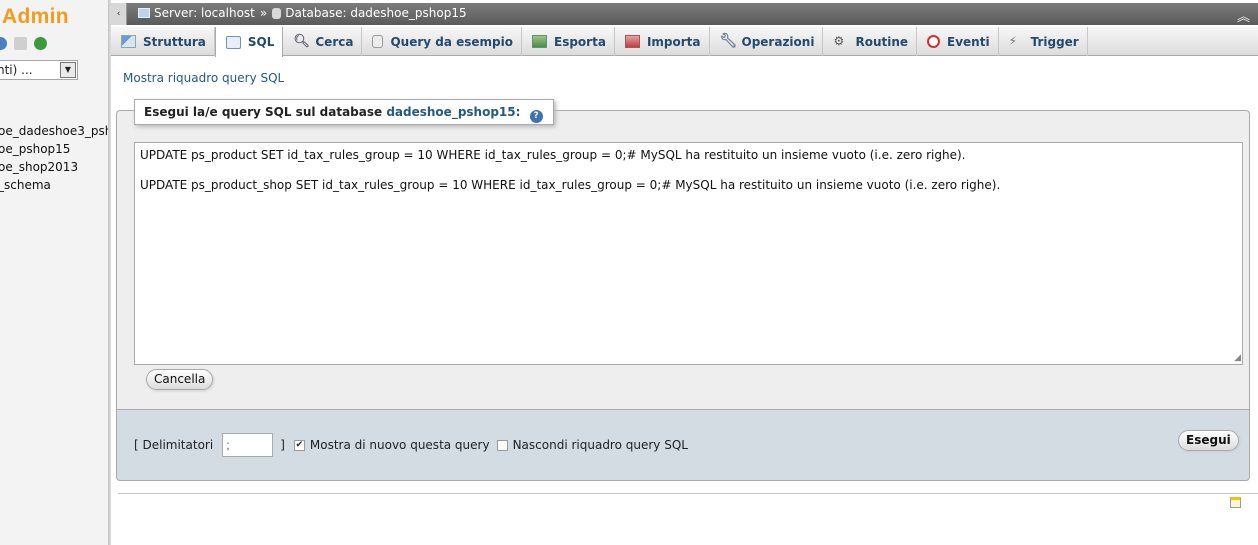  I want to click on tab-label: Routine, so click(882, 41).